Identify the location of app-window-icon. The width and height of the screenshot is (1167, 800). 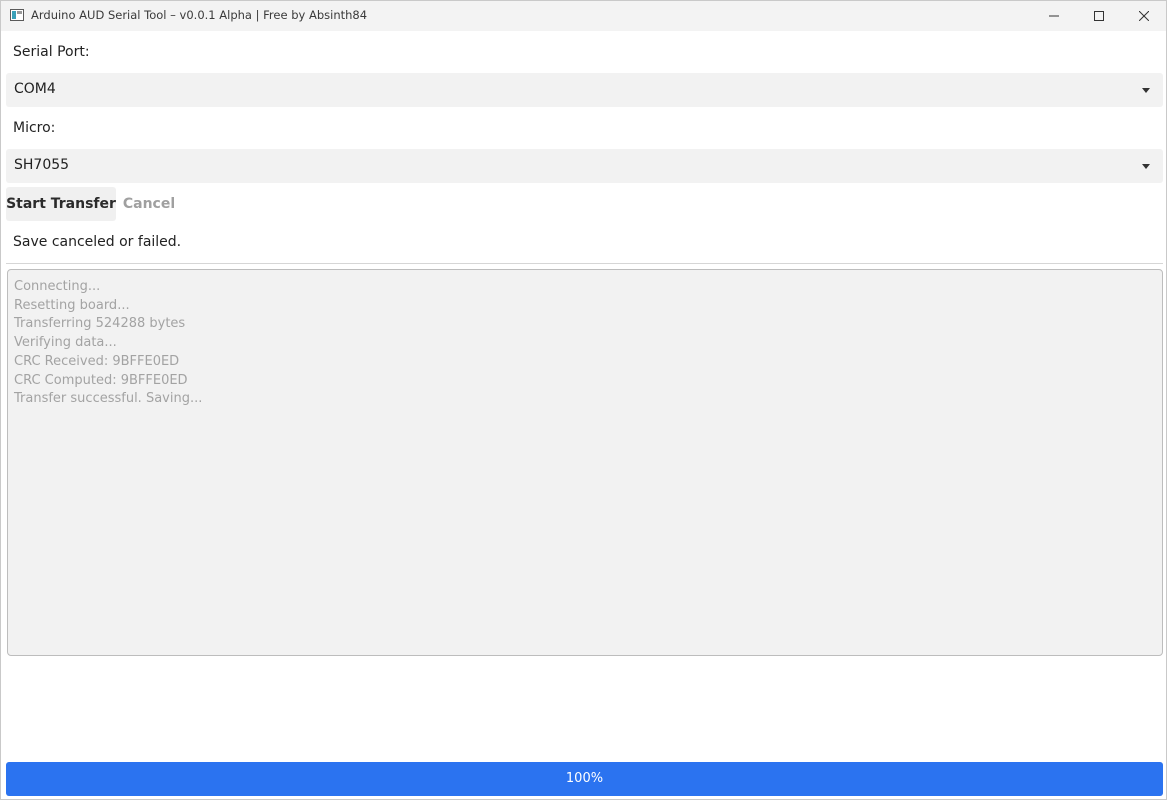
(17, 15).